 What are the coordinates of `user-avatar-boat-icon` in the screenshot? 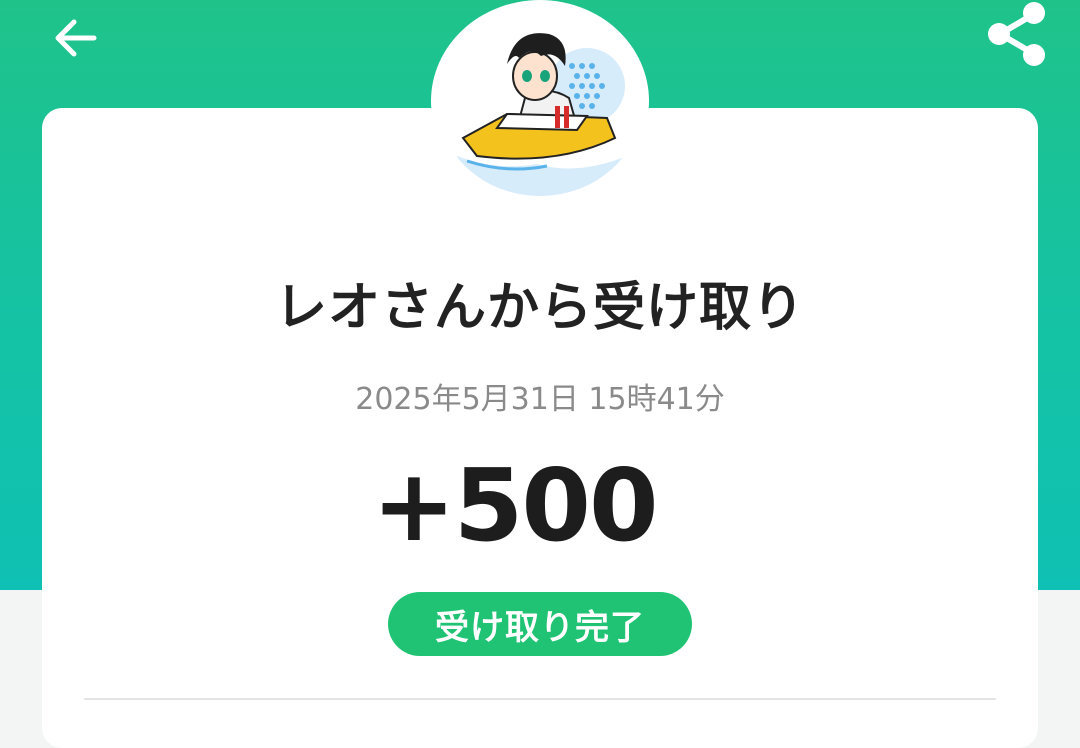 It's located at (540, 103).